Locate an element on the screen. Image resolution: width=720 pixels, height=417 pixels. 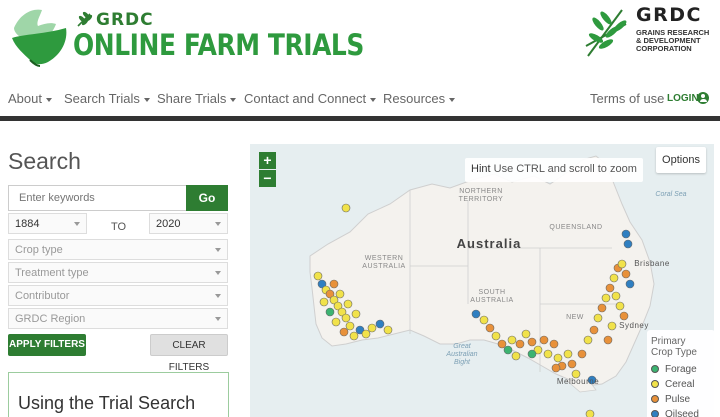
legend-item-cereal: Cereal is located at coordinates (681, 386).